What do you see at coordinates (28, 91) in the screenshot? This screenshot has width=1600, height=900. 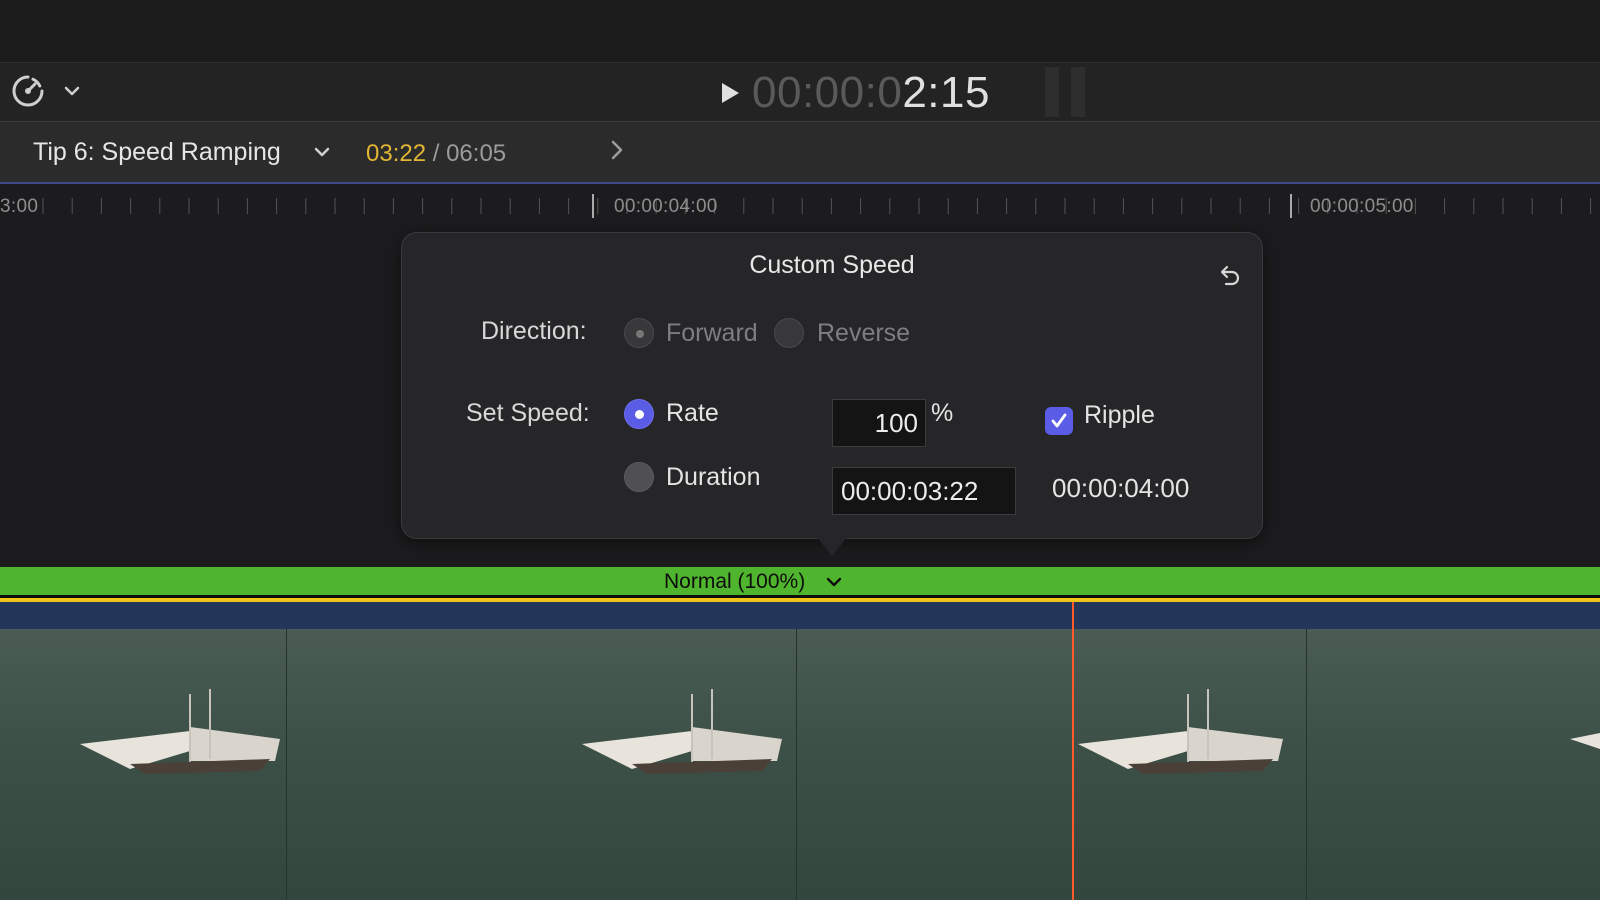 I see `speedometer-icon` at bounding box center [28, 91].